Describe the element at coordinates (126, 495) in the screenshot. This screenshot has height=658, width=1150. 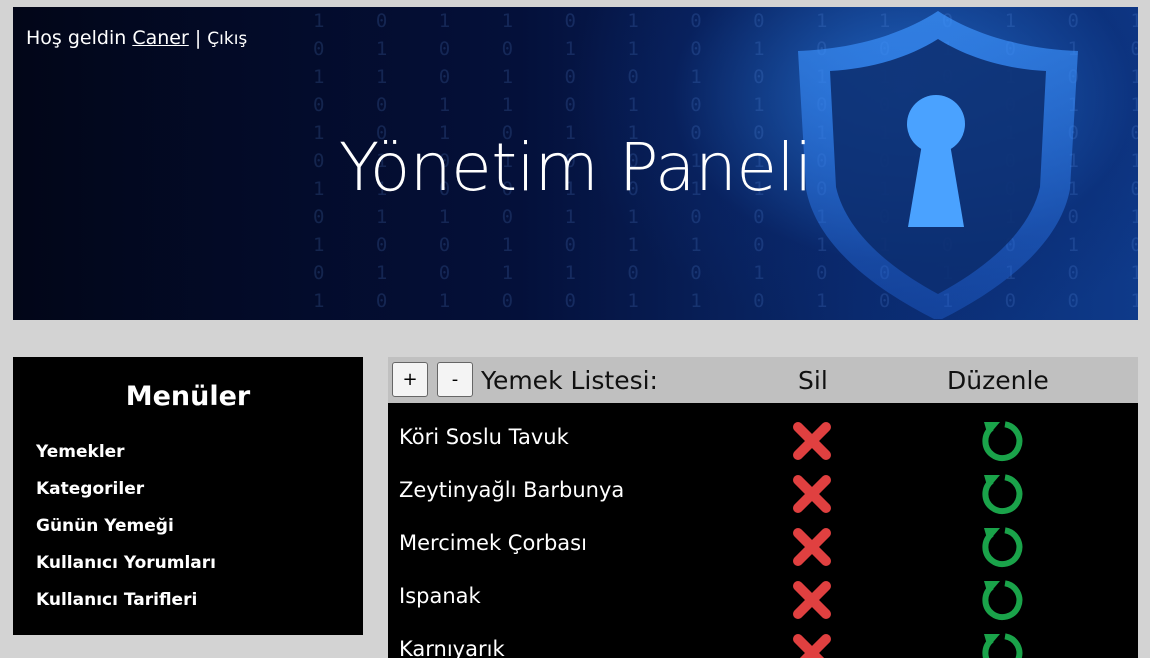
I see `menu-item-kategoriler: Kategoriler` at that location.